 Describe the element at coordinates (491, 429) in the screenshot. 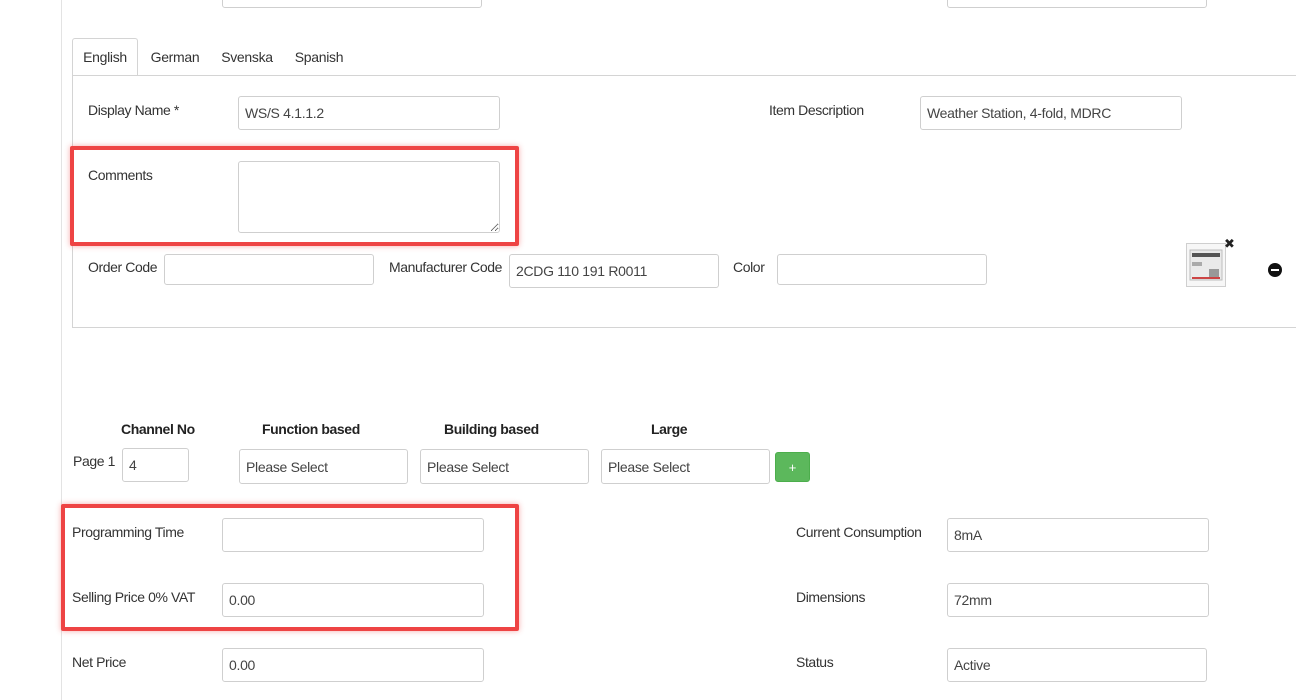

I see `building-based-header: Building based` at that location.